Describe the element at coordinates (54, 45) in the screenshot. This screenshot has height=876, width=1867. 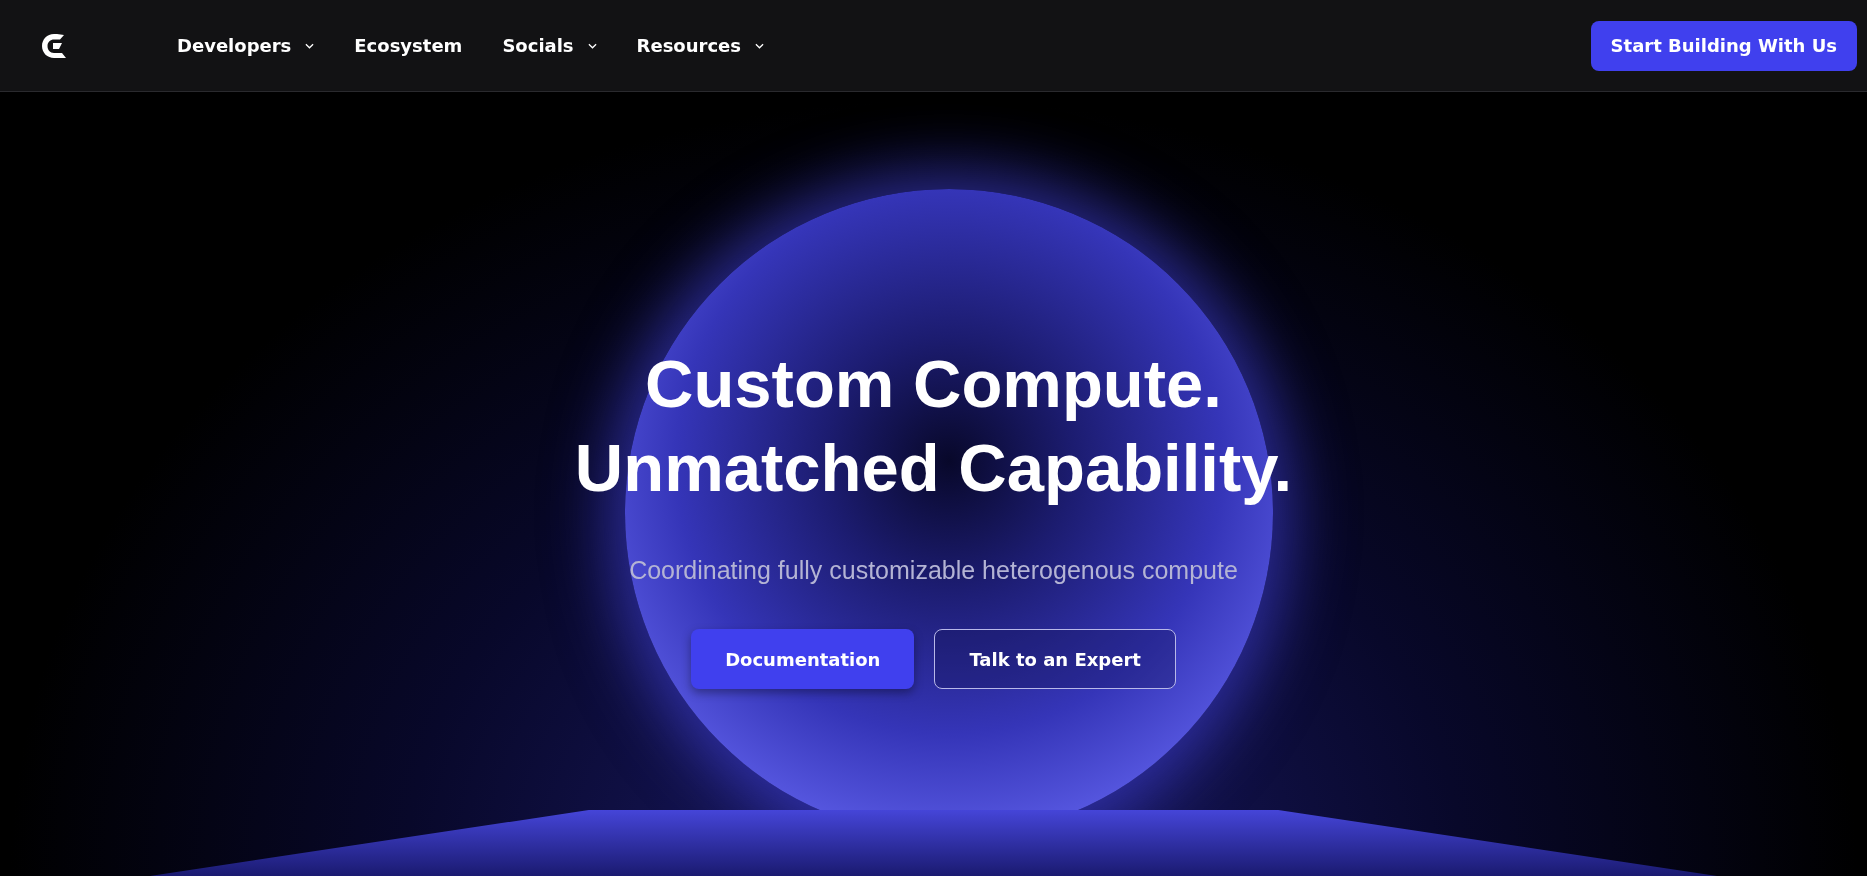
I see `logo-icon` at that location.